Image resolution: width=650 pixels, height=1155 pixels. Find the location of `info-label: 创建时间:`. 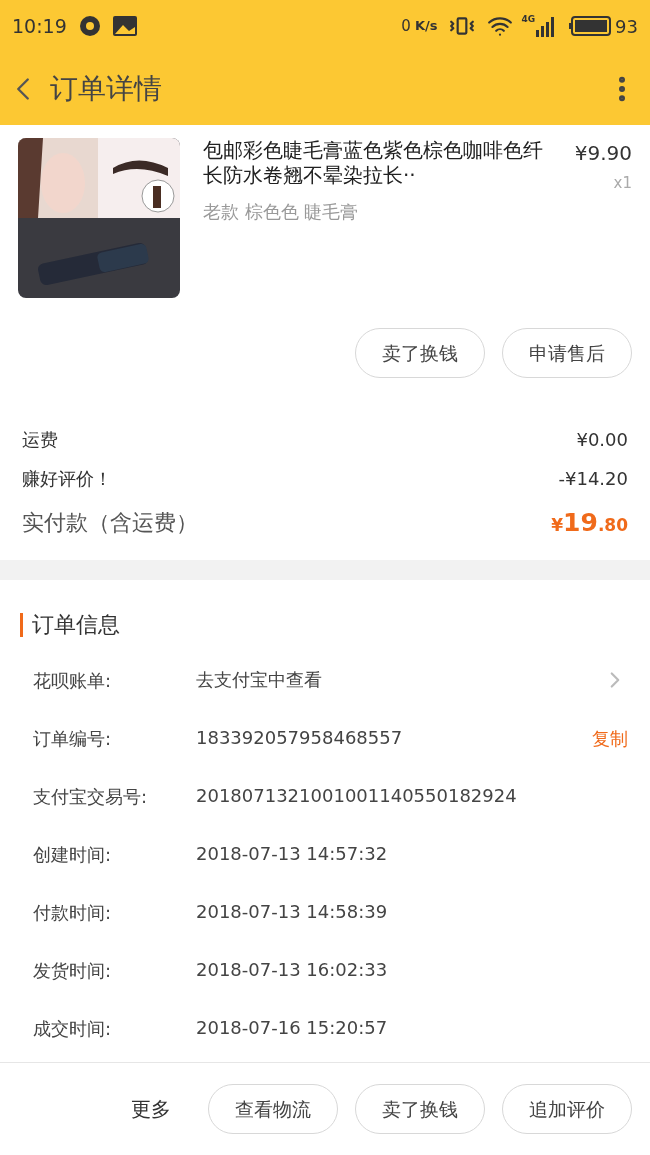

info-label: 创建时间: is located at coordinates (73, 855).